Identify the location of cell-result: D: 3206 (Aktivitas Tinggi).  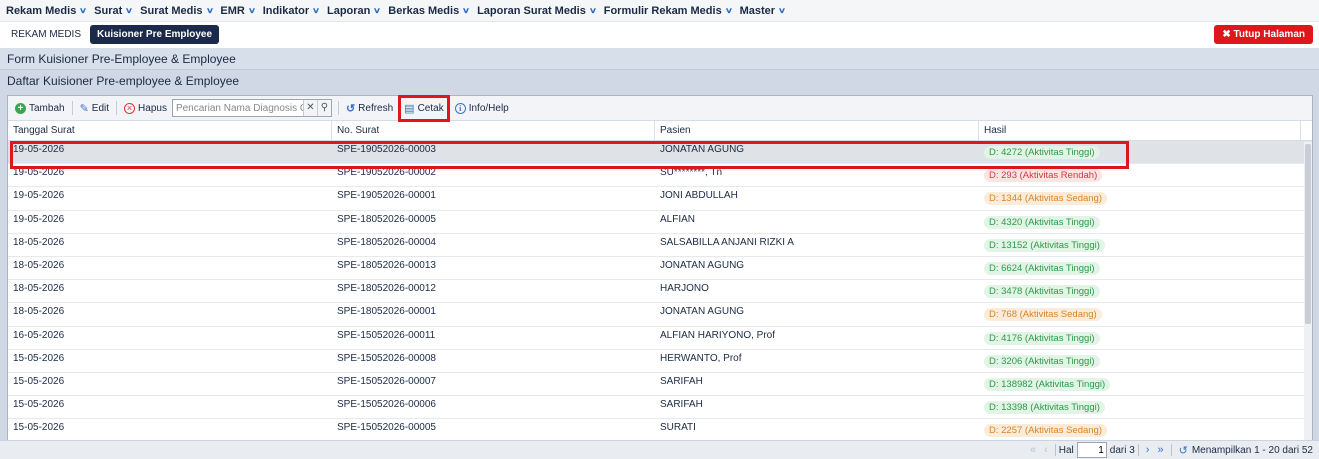
(1140, 359).